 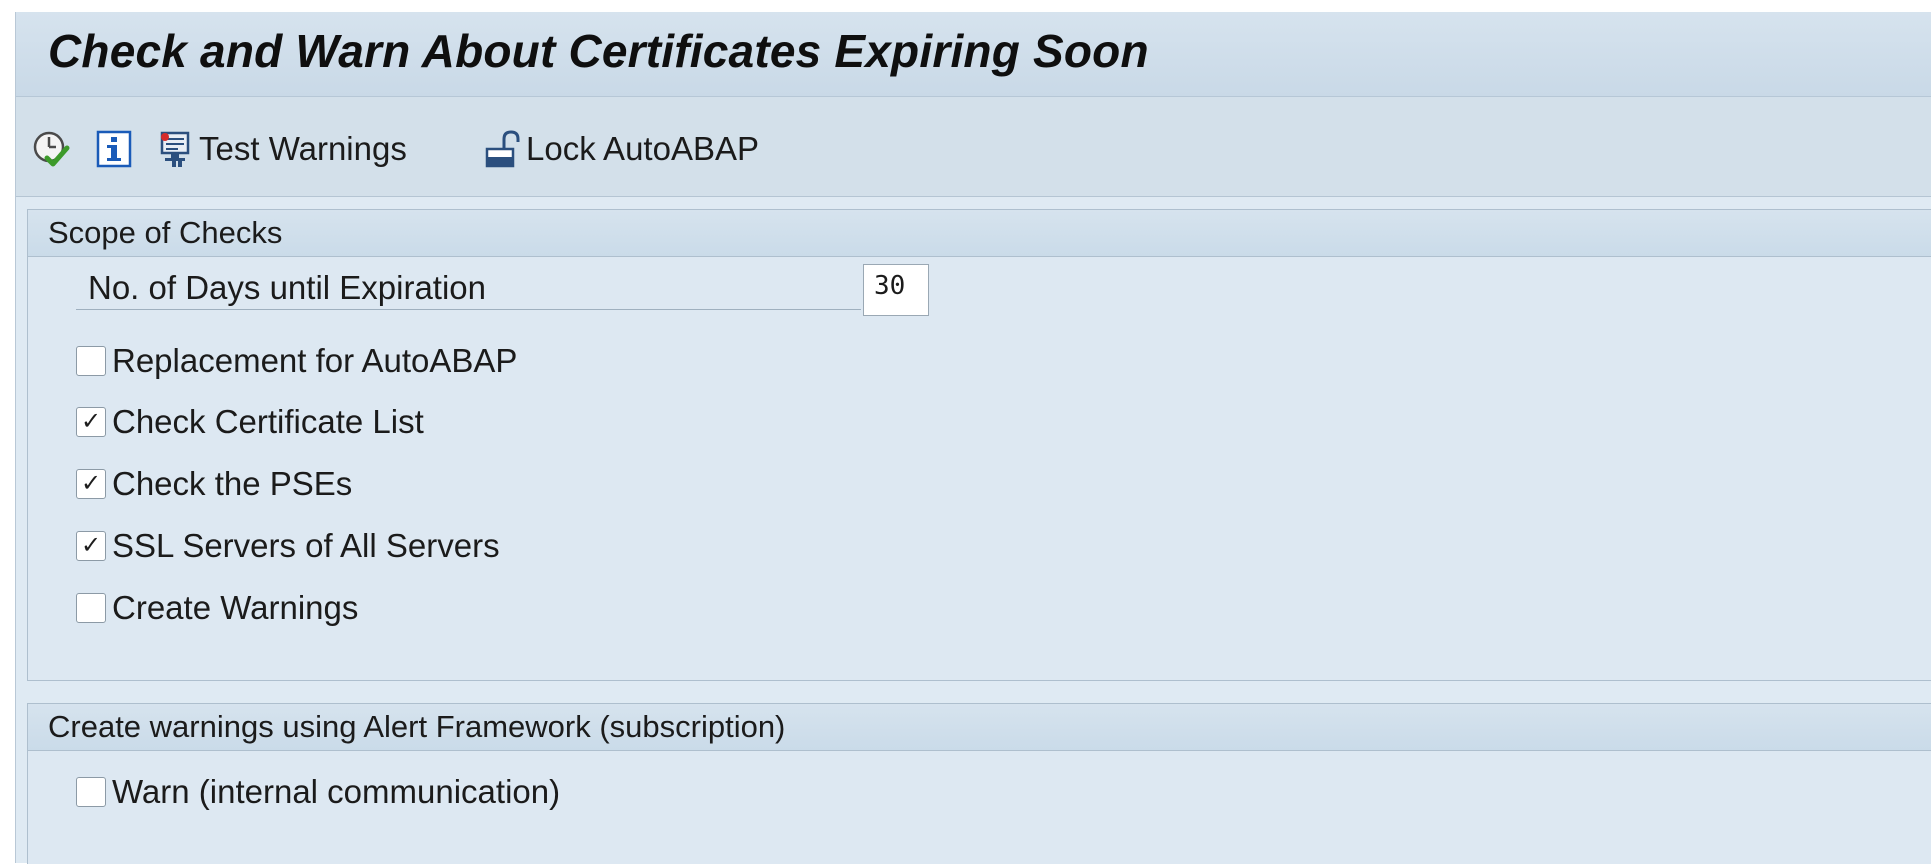 I want to click on execute-button, so click(x=51, y=149).